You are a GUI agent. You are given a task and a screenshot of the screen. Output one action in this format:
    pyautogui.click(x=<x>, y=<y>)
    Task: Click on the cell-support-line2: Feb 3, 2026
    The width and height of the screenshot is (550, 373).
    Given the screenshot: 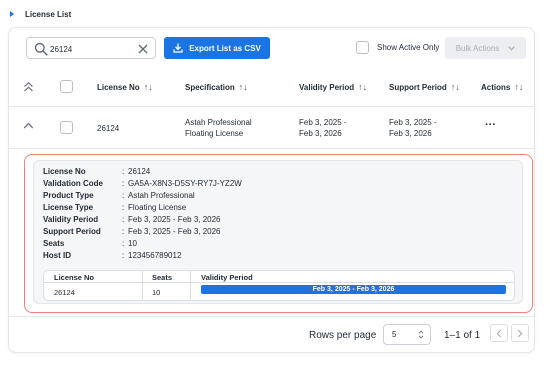 What is the action you would take?
    pyautogui.click(x=410, y=133)
    